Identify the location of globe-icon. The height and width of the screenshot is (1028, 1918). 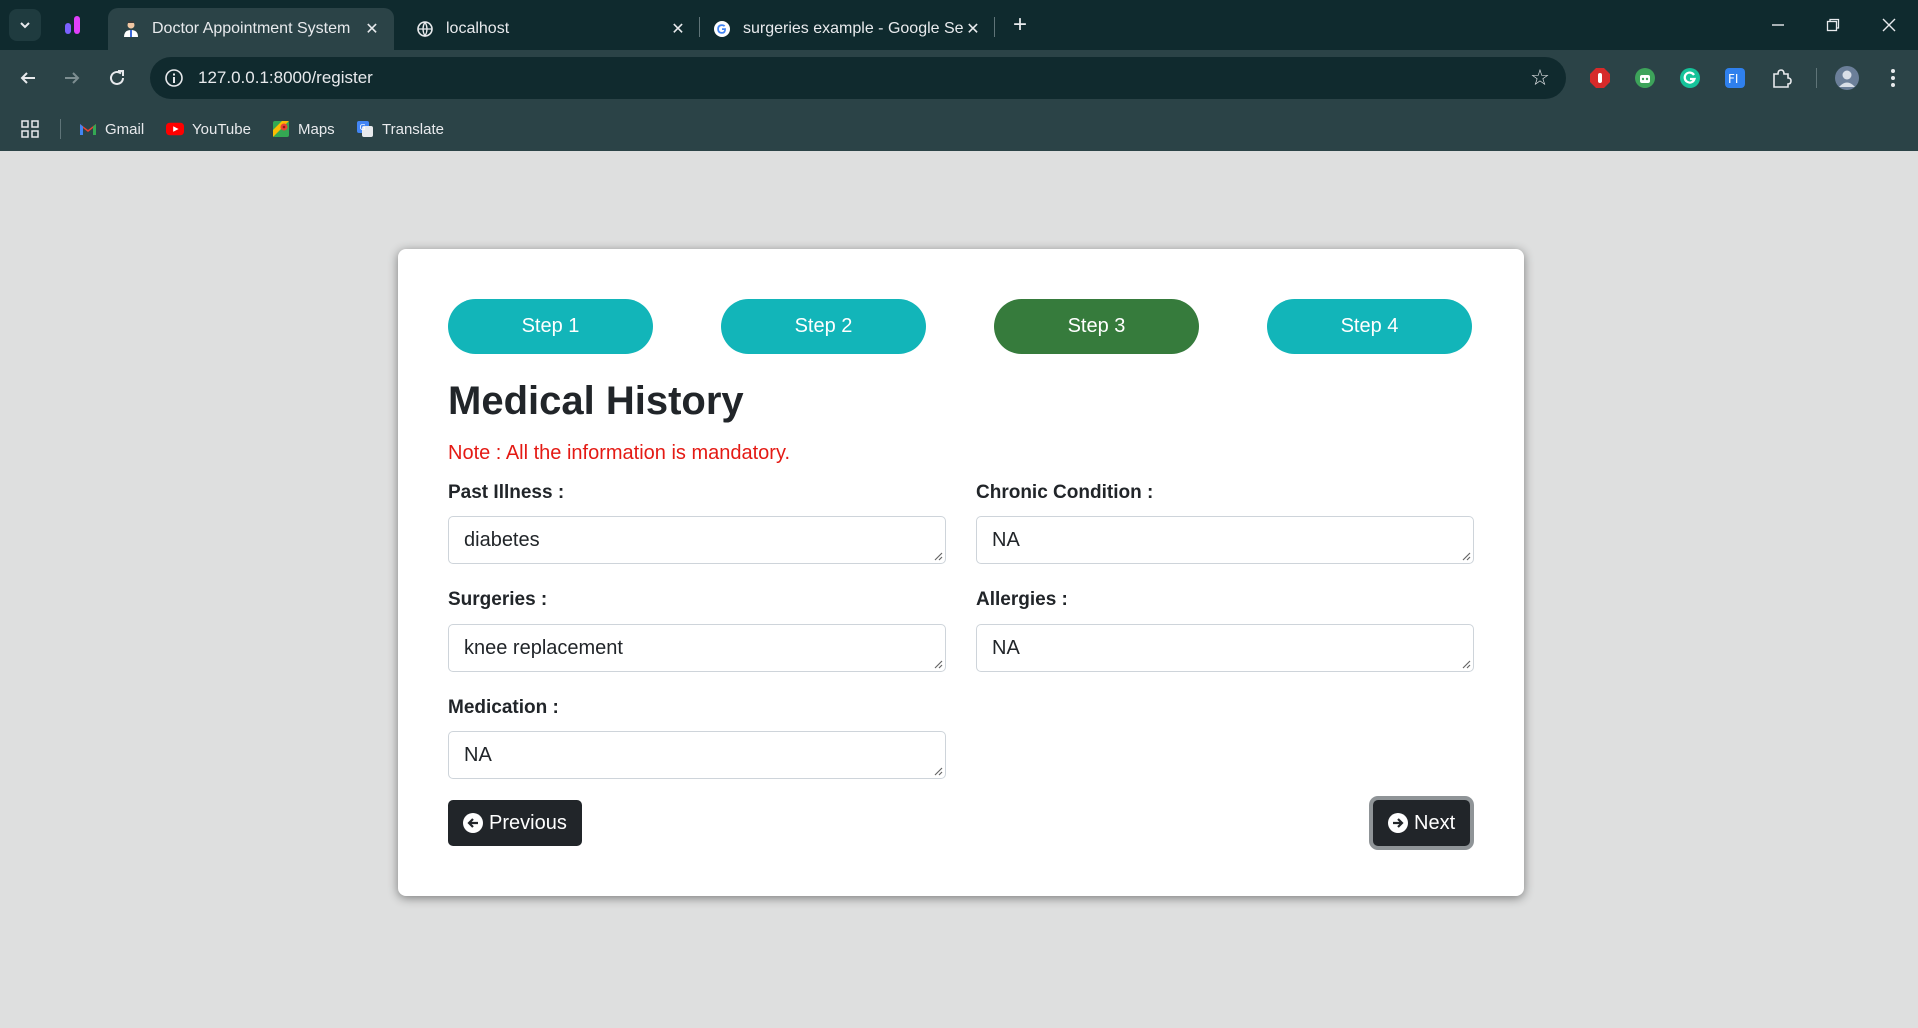
(425, 29).